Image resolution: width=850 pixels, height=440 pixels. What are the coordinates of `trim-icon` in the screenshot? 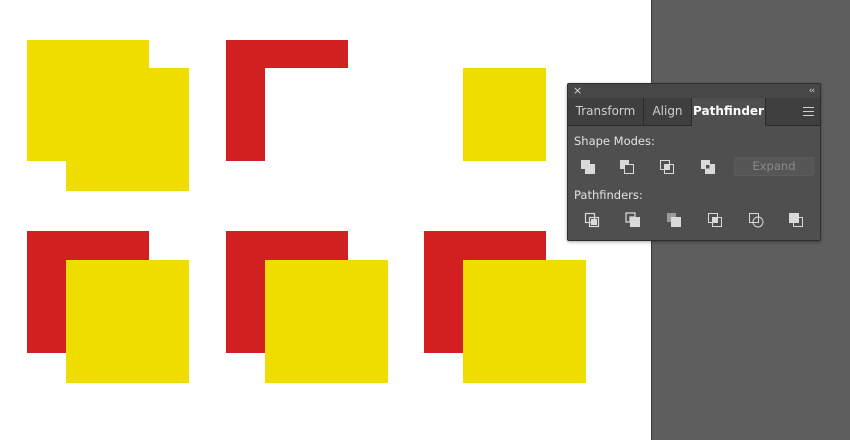 It's located at (633, 220).